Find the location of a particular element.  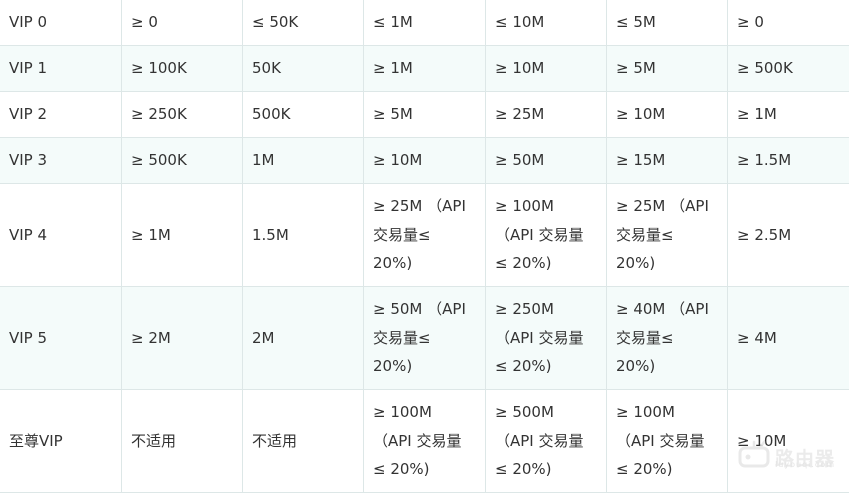

table-cell: ≥ 100K is located at coordinates (182, 68).